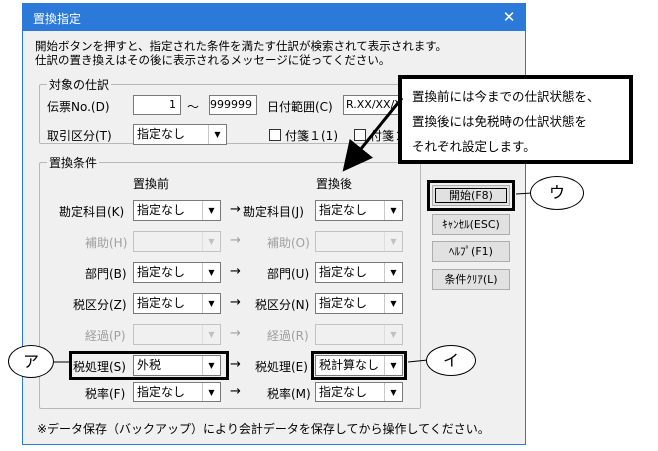 The image size is (658, 451). What do you see at coordinates (31, 361) in the screenshot?
I see `marker-a: ア` at bounding box center [31, 361].